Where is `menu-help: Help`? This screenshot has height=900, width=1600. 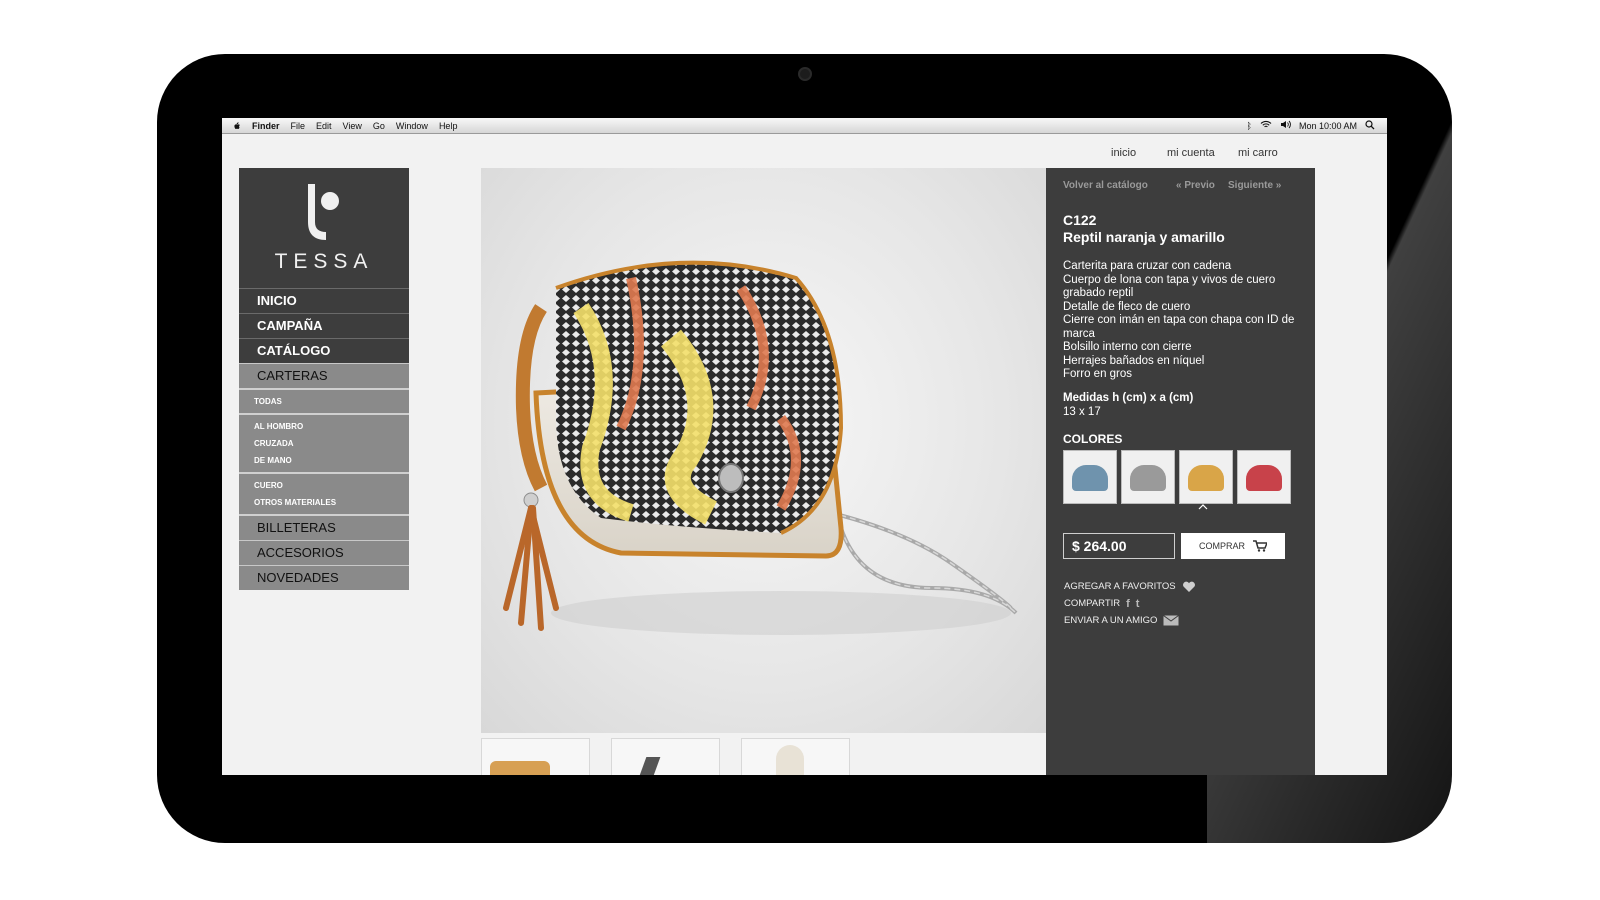
menu-help: Help is located at coordinates (448, 126).